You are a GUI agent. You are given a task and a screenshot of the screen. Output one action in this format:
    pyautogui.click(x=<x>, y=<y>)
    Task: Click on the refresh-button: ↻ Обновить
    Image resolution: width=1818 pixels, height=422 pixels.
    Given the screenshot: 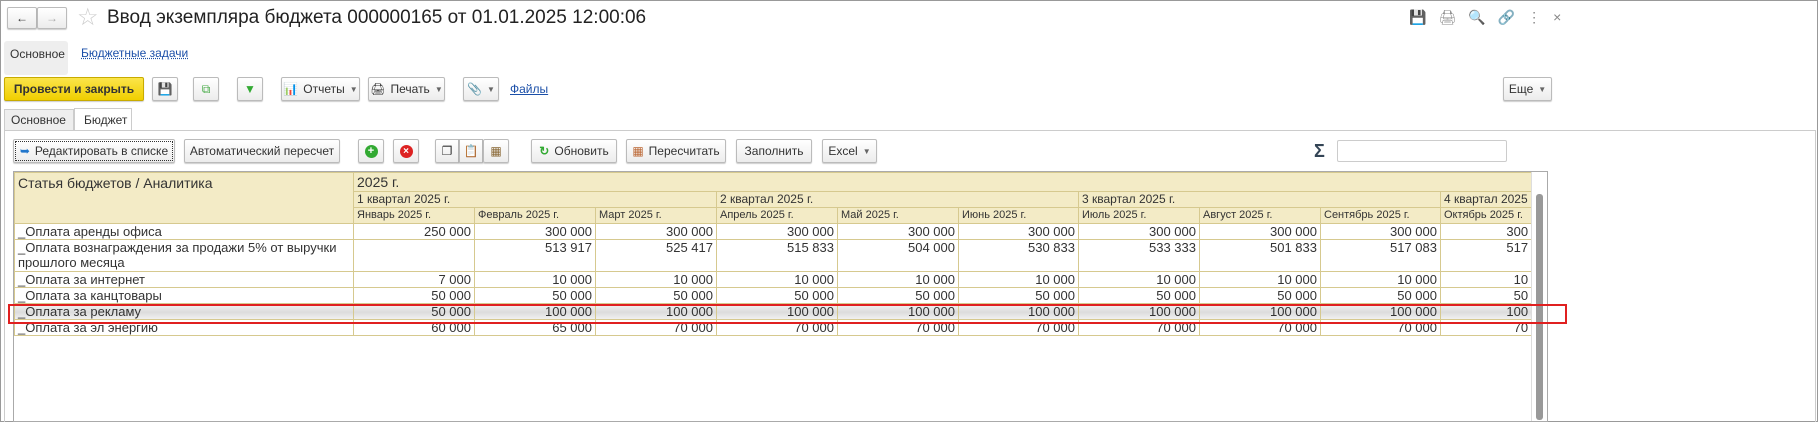 What is the action you would take?
    pyautogui.click(x=574, y=151)
    